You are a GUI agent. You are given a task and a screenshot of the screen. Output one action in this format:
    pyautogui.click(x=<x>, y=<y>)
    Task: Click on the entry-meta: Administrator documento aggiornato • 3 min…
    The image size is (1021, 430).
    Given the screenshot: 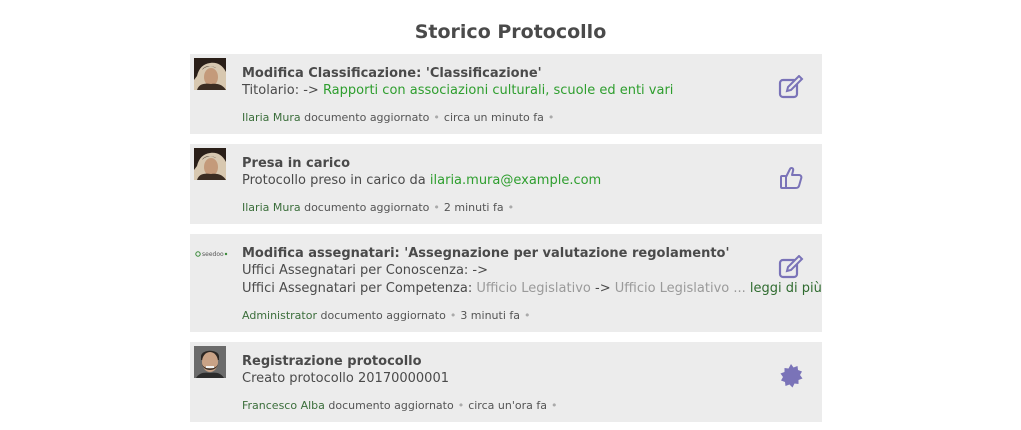 What is the action you would take?
    pyautogui.click(x=388, y=315)
    